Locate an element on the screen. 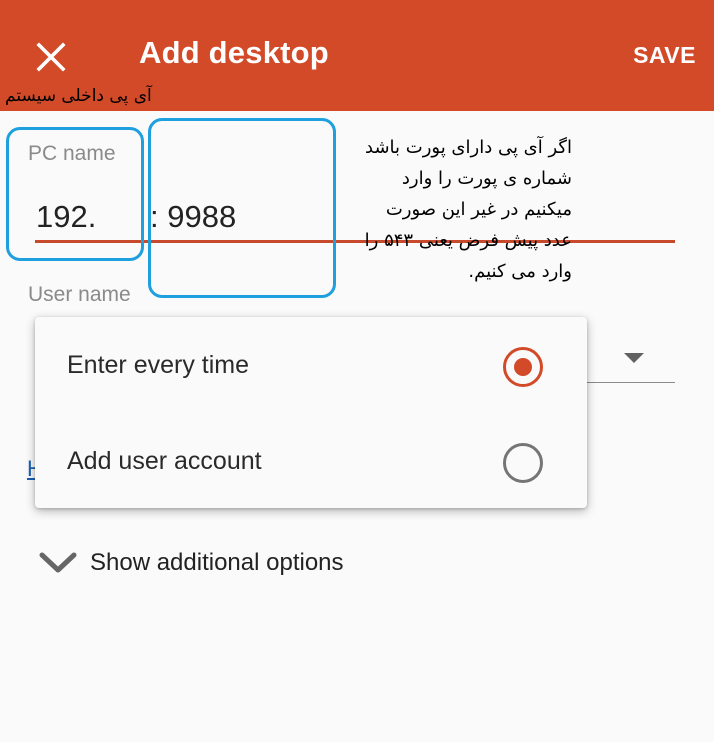  annotation-port-box is located at coordinates (242, 208).